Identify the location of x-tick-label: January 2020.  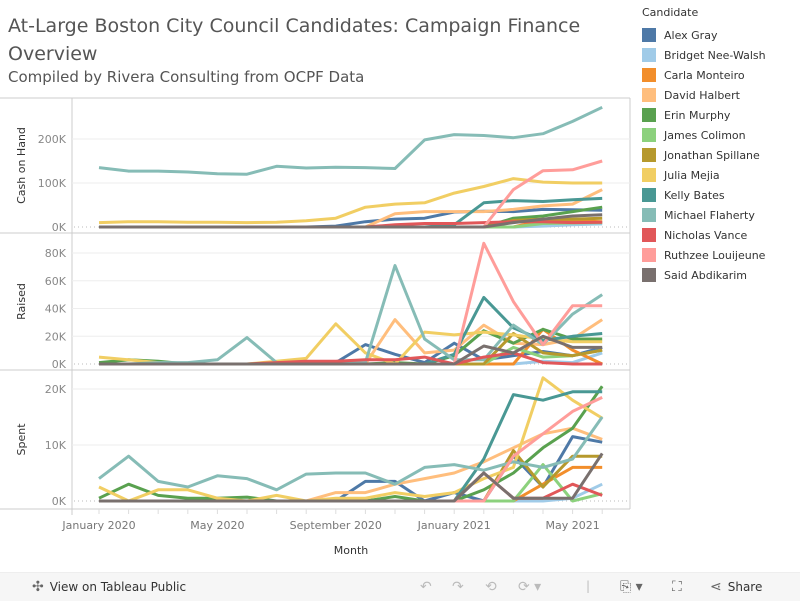
(98, 525).